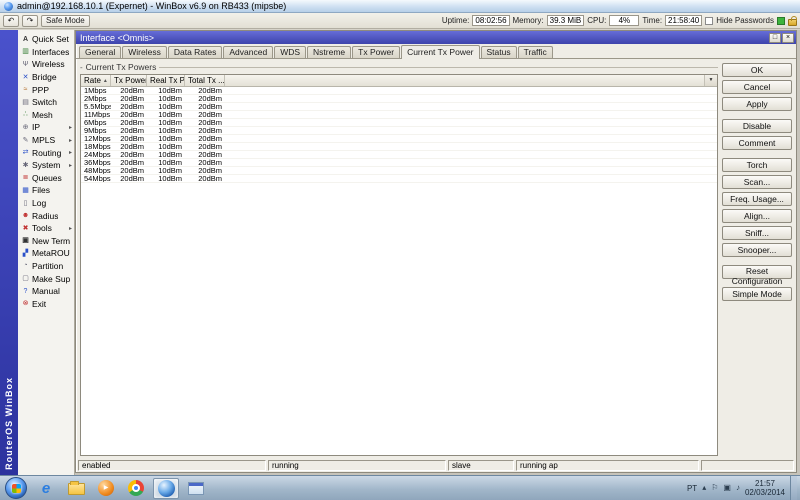  I want to click on interface-window-titlebar: Interface <Omnis> □ ×, so click(436, 37).